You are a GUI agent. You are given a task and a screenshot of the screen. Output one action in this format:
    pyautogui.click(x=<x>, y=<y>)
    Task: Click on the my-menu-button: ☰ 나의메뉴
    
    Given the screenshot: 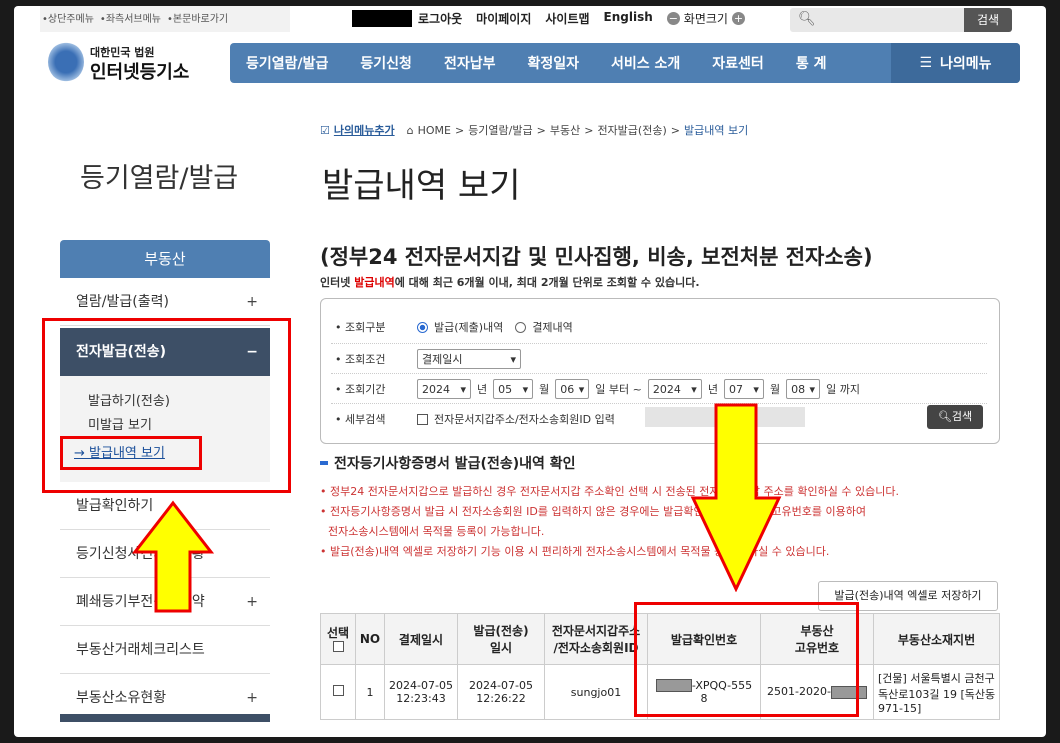 What is the action you would take?
    pyautogui.click(x=955, y=63)
    